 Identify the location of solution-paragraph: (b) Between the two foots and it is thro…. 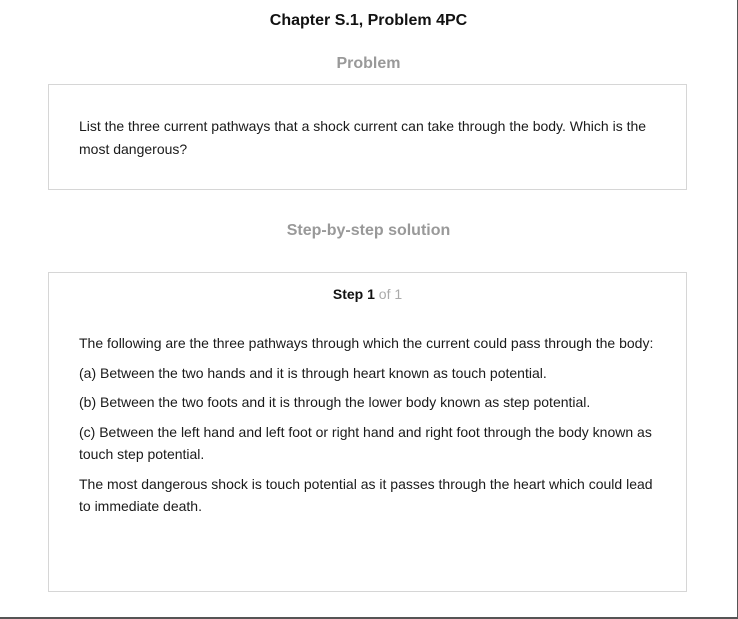
(335, 402).